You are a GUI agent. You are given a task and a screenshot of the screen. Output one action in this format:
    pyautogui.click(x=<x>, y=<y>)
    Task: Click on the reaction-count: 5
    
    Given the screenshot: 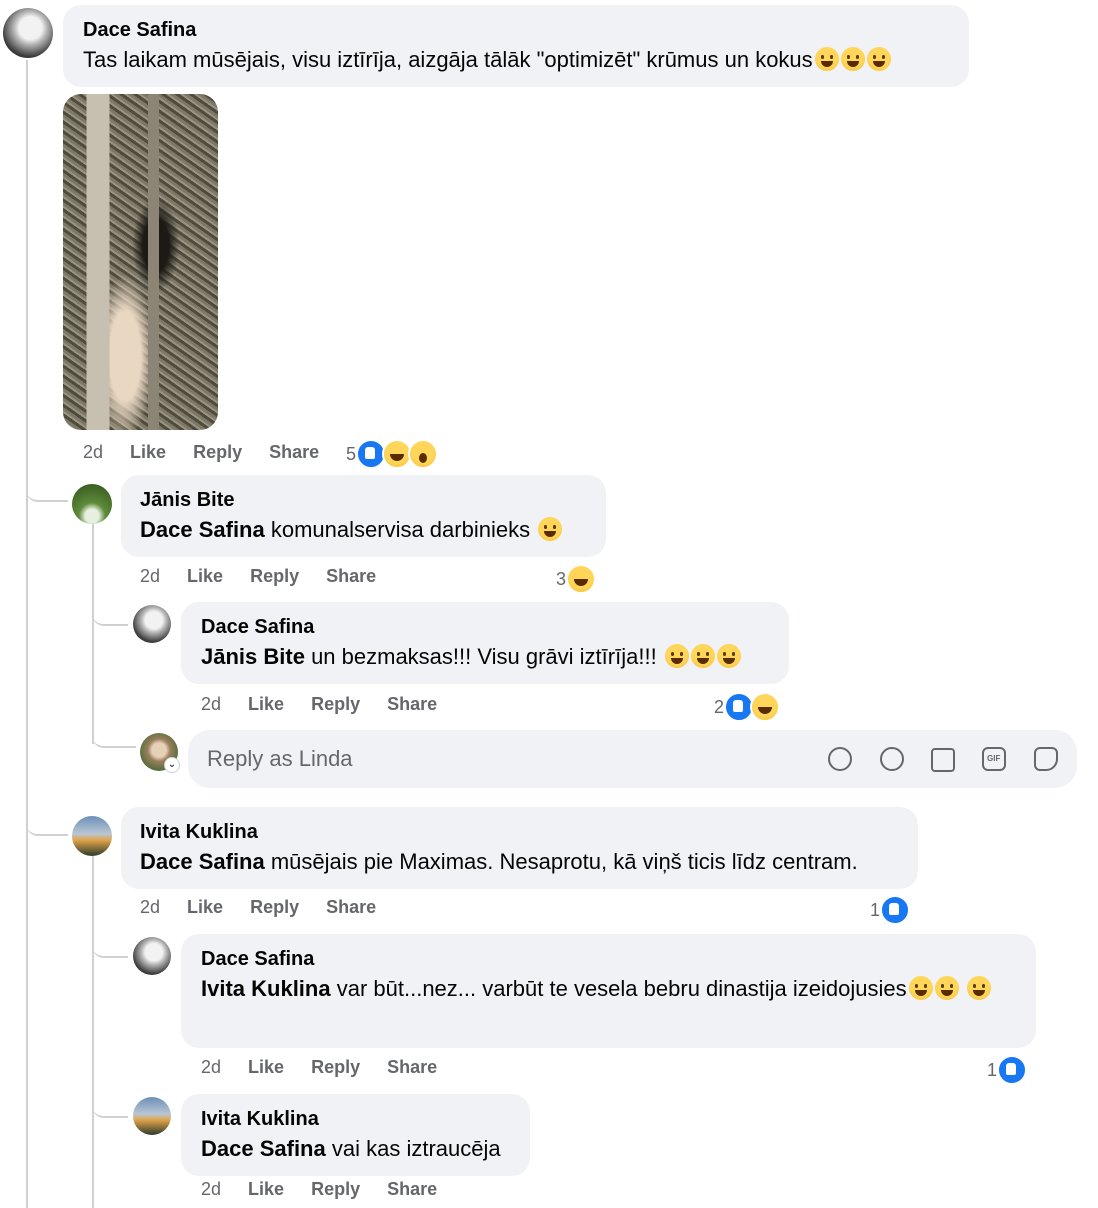 What is the action you would take?
    pyautogui.click(x=351, y=453)
    